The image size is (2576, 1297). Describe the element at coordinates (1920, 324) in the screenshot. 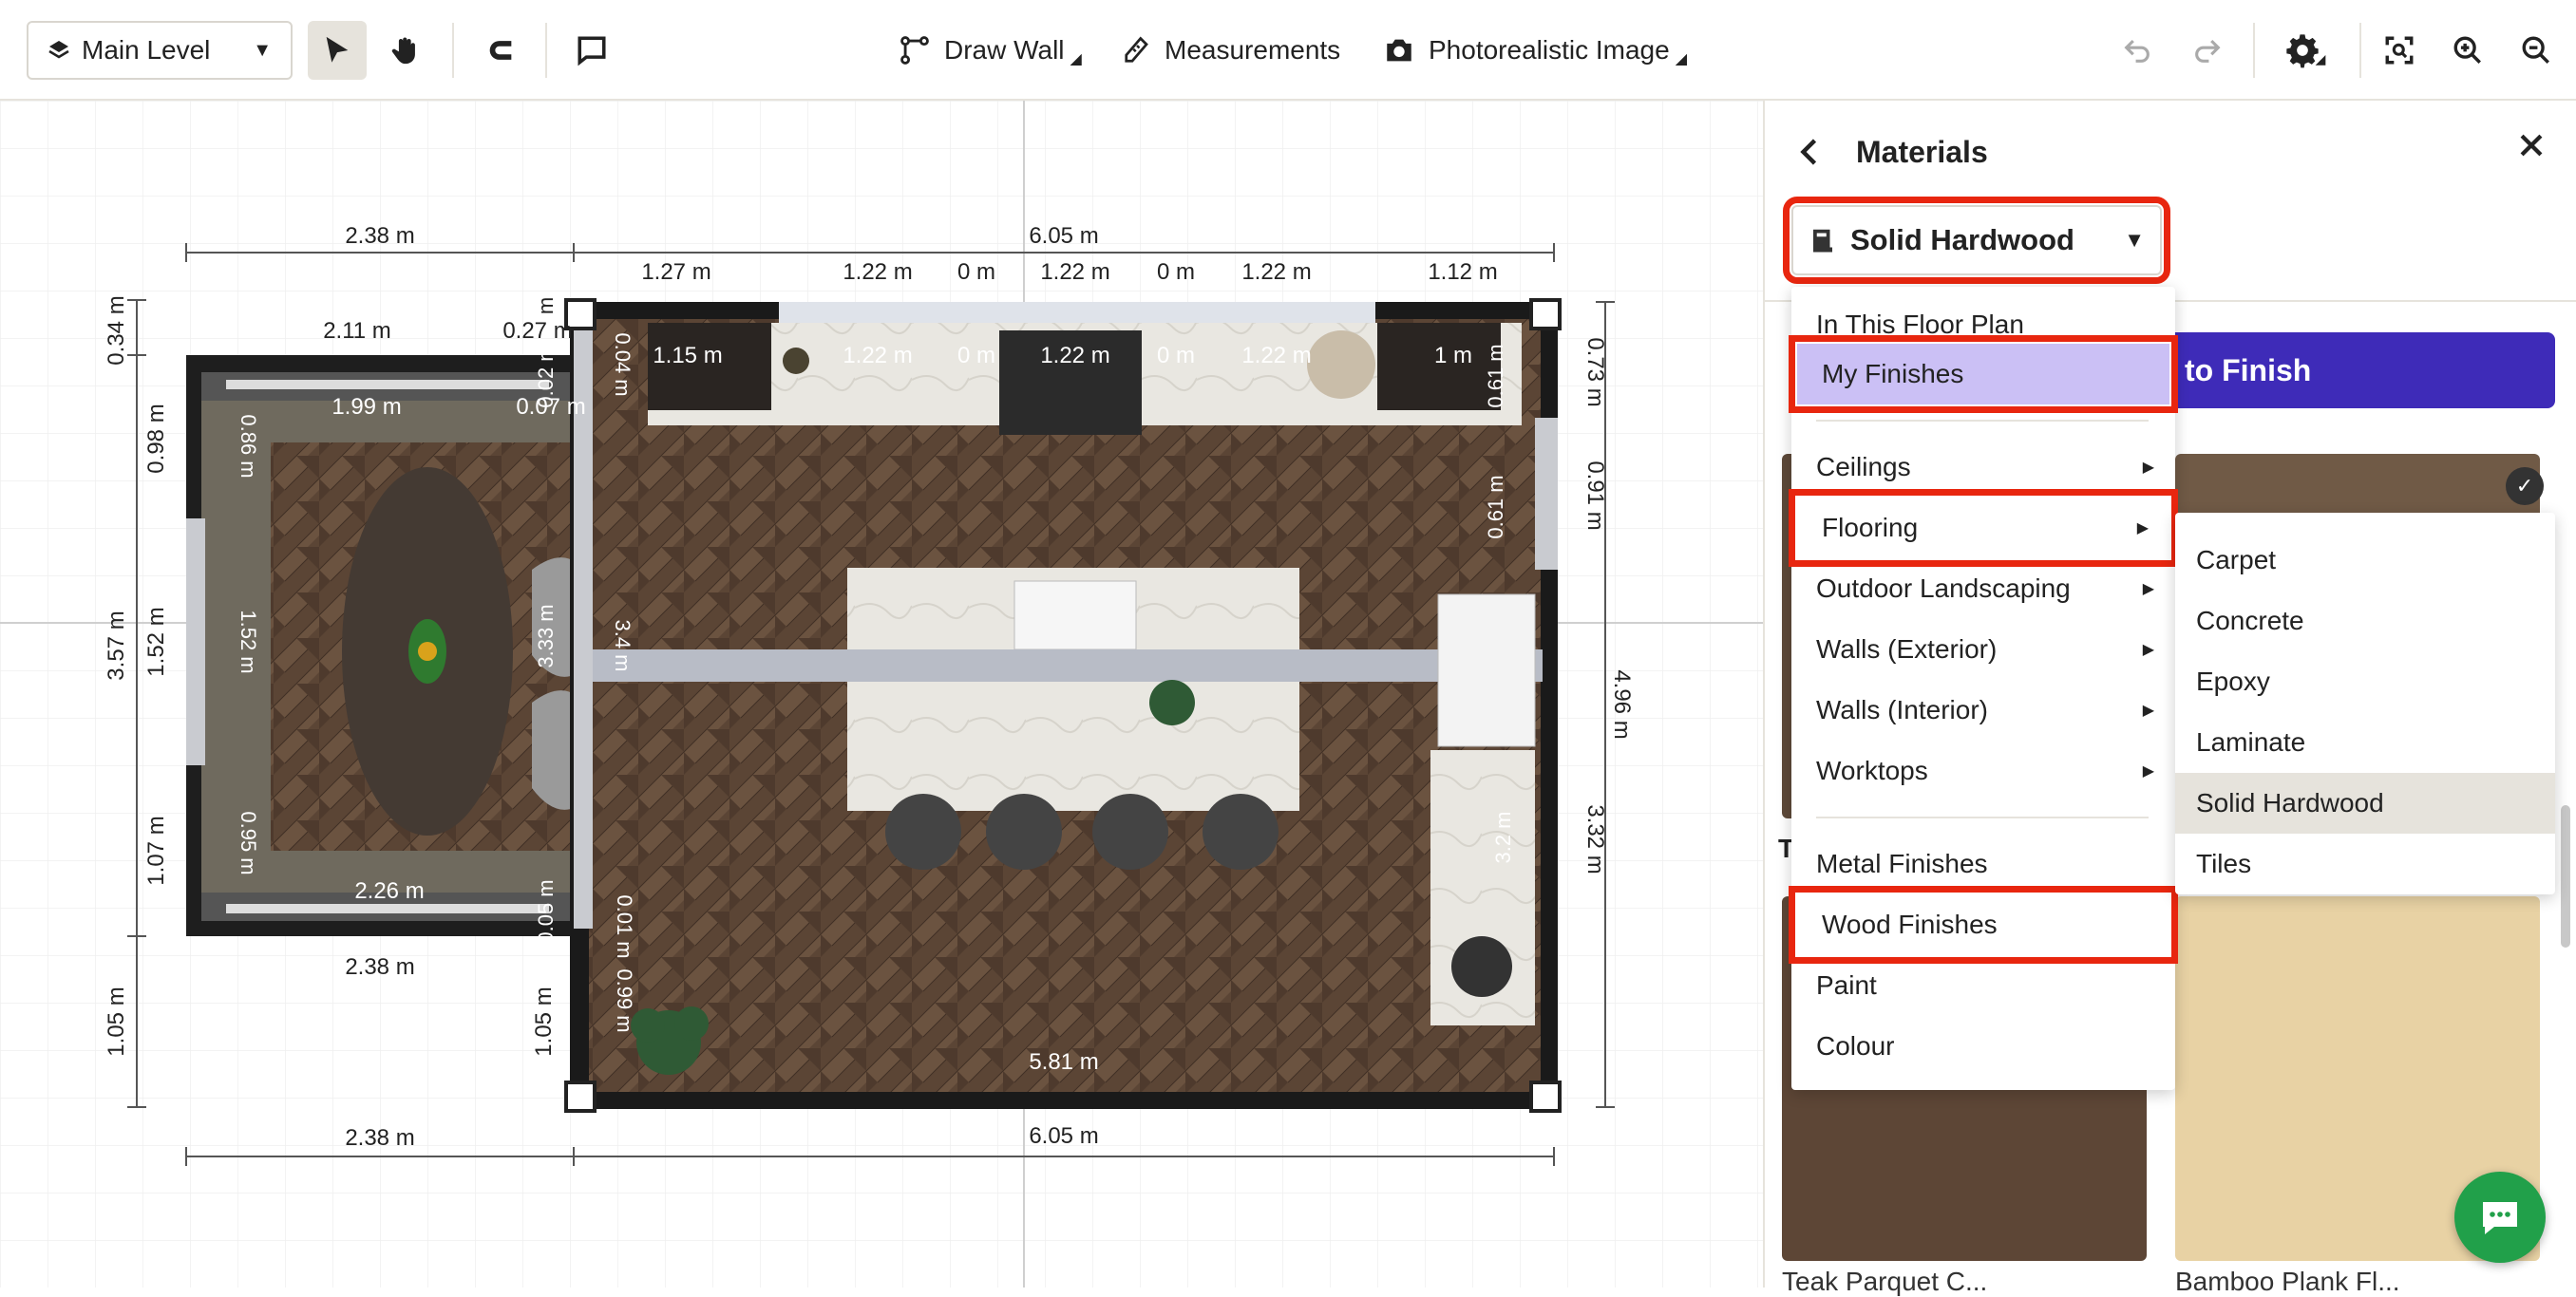

I see `menu-item-label: In This Floor Plan` at that location.